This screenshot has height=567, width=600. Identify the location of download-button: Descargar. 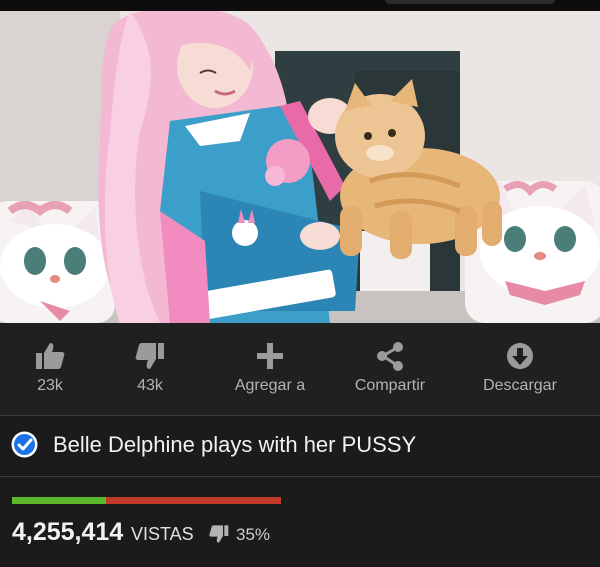
(520, 369).